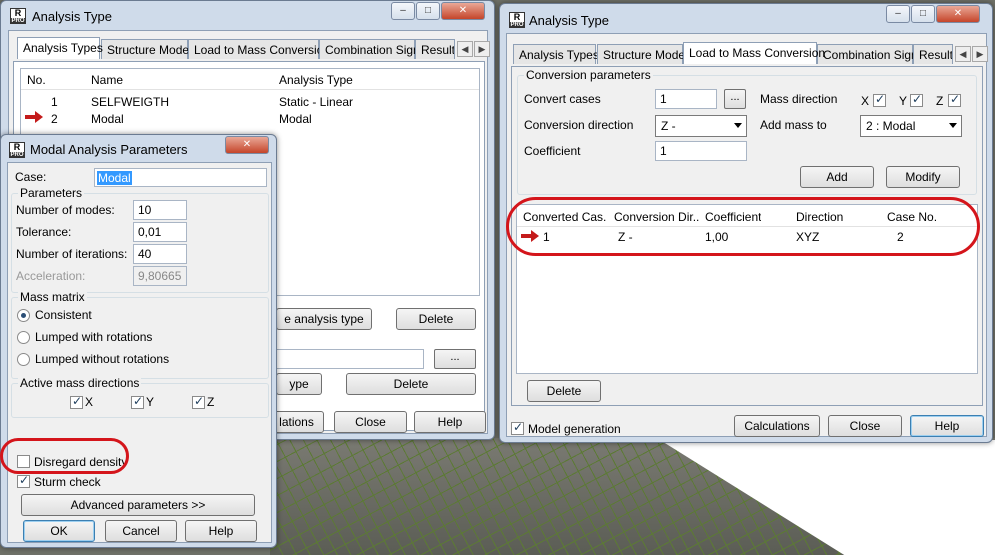 This screenshot has height=555, width=995. I want to click on row2-name: Modal, so click(107, 119).